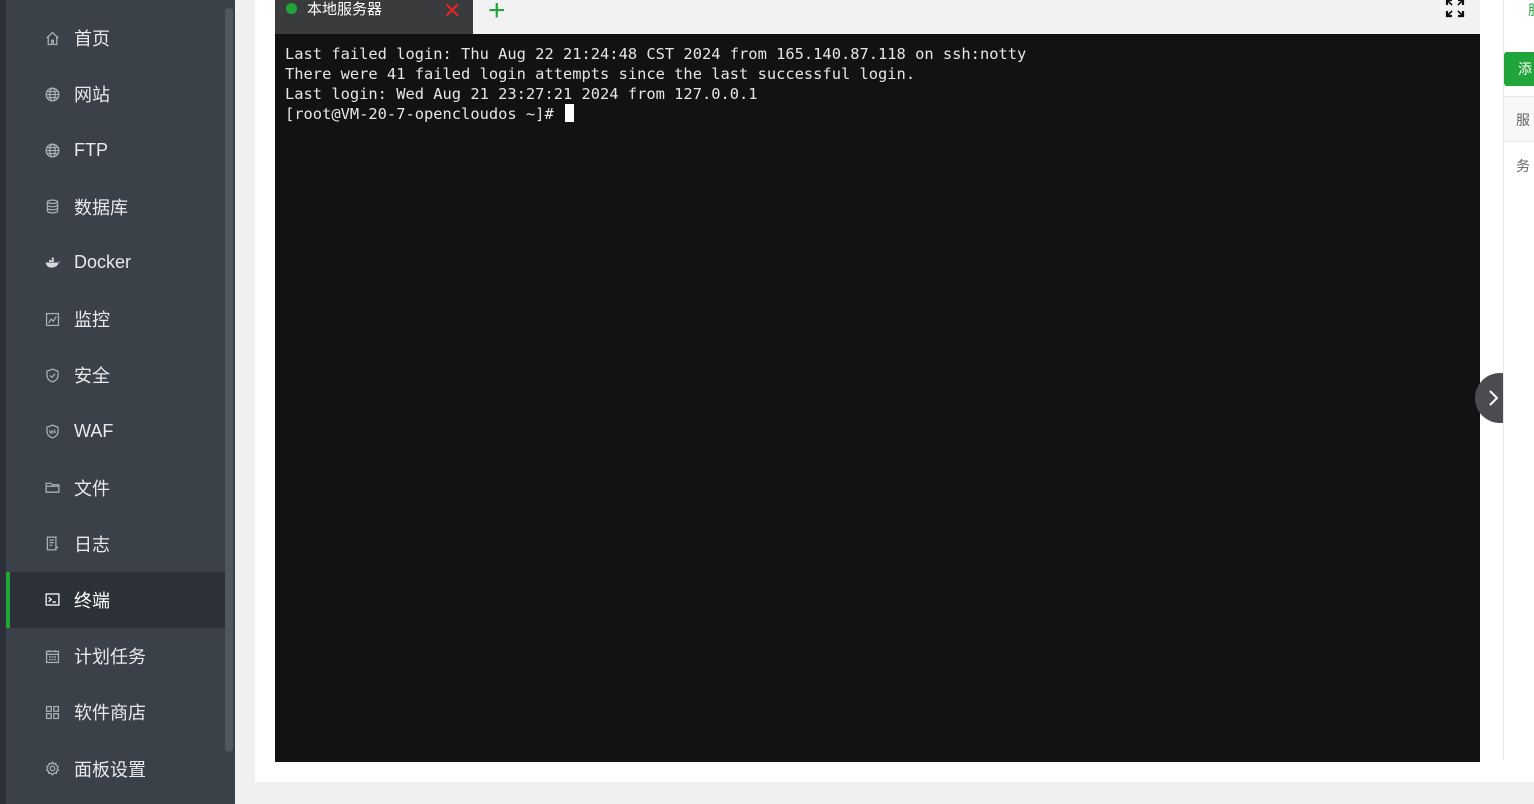  What do you see at coordinates (52, 263) in the screenshot?
I see `docker-icon` at bounding box center [52, 263].